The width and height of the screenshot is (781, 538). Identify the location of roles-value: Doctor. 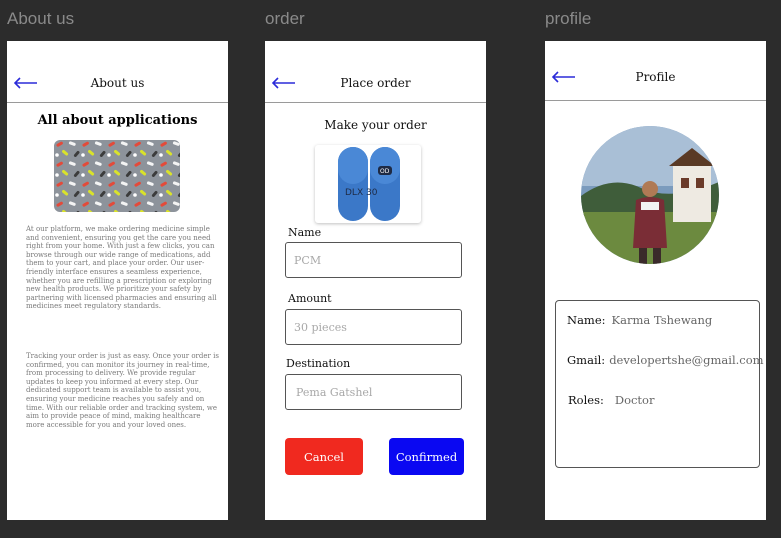
(634, 400).